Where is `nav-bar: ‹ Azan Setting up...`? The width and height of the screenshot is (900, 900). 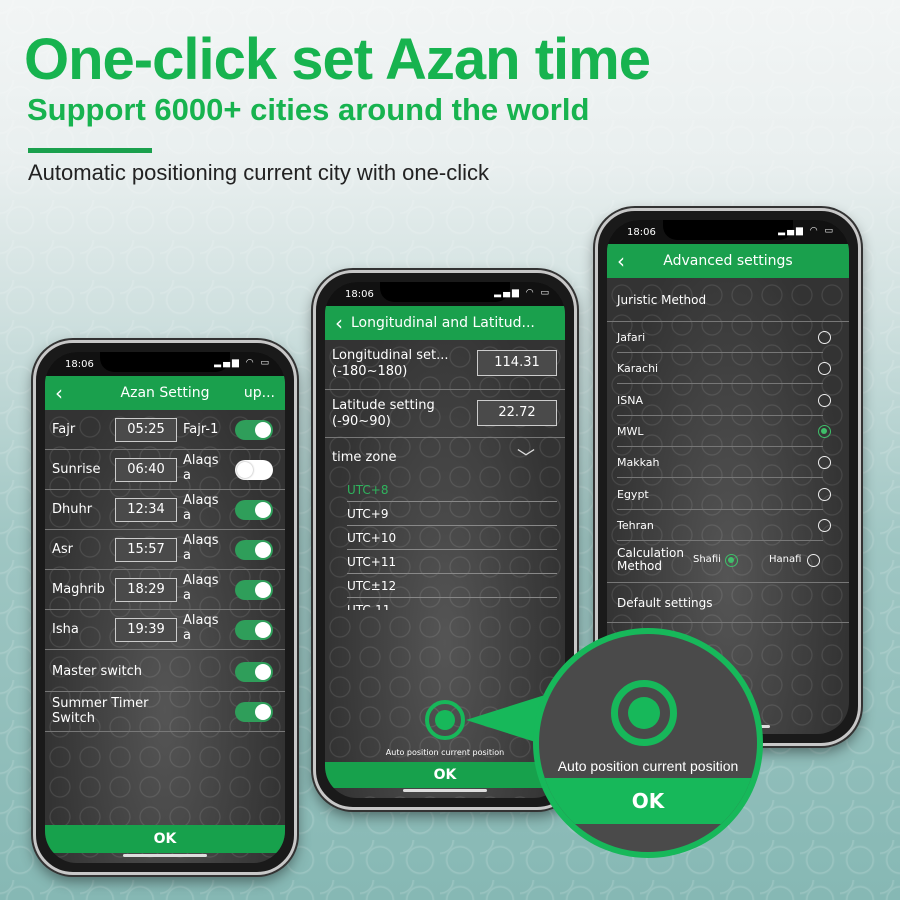 nav-bar: ‹ Azan Setting up... is located at coordinates (165, 393).